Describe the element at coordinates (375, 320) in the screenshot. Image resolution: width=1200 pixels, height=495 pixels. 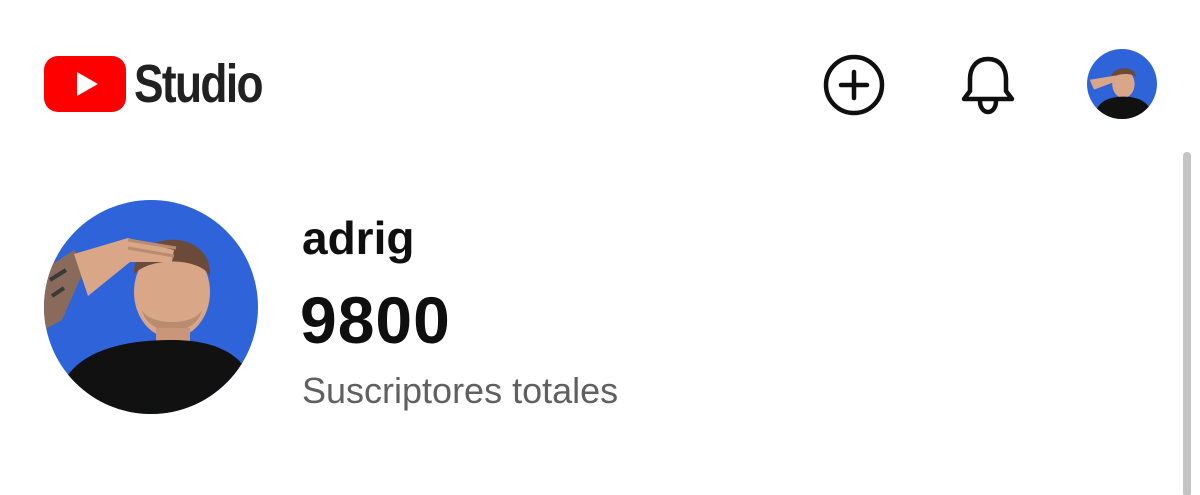
I see `subscriber-count: 9800` at that location.